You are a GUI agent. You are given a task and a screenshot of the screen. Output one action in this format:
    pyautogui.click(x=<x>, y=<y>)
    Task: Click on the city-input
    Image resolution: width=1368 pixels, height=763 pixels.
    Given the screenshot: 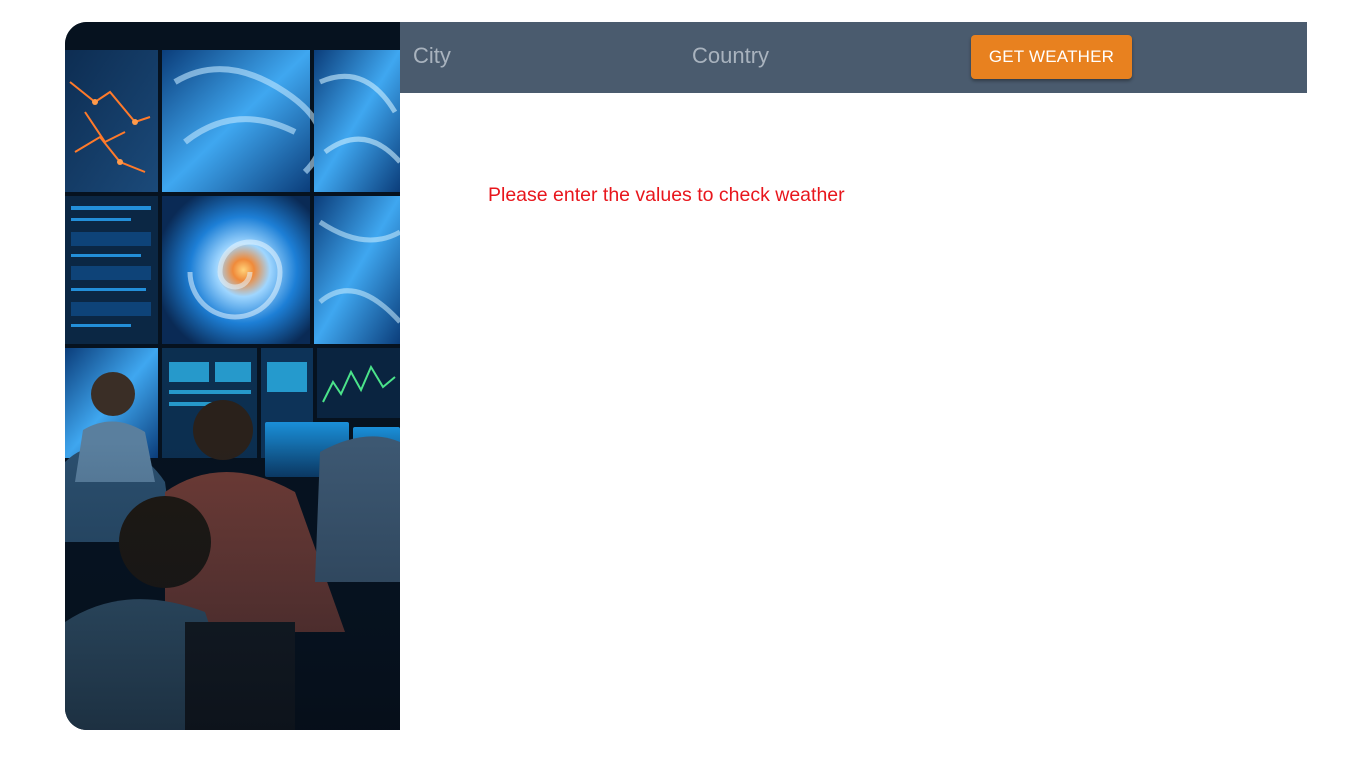 What is the action you would take?
    pyautogui.click(x=538, y=56)
    